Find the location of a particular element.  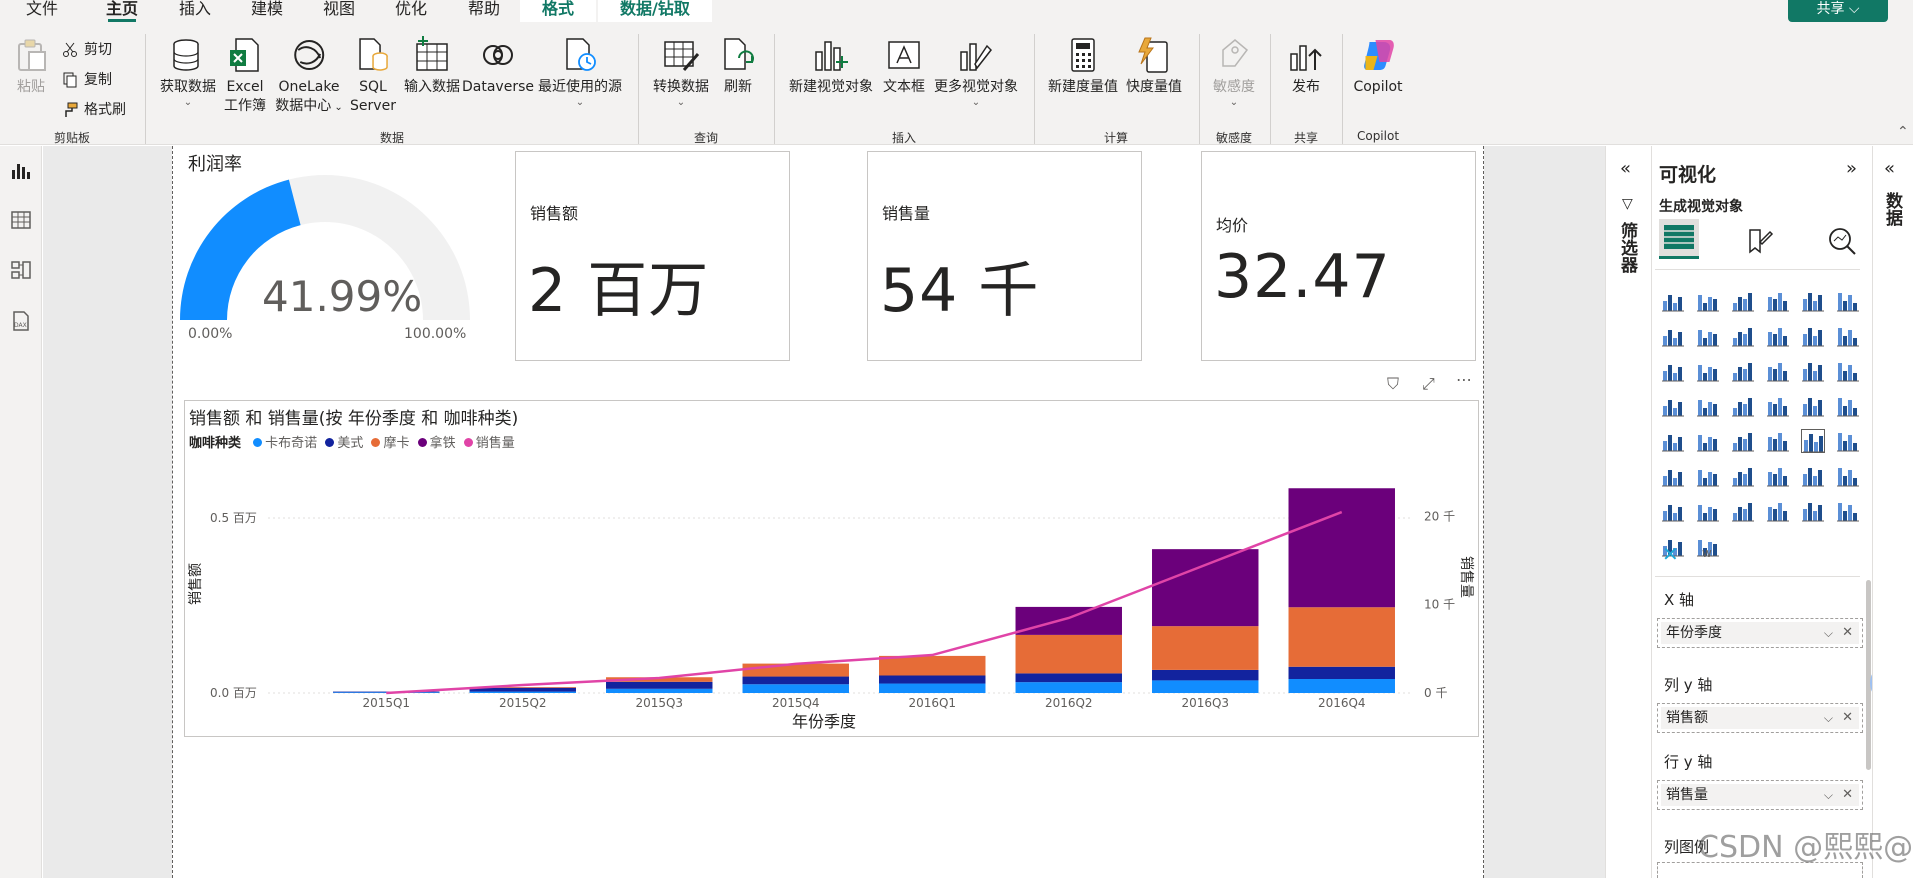

line-y-axis-well: 销售量 ⌵ ✕ is located at coordinates (1760, 795).